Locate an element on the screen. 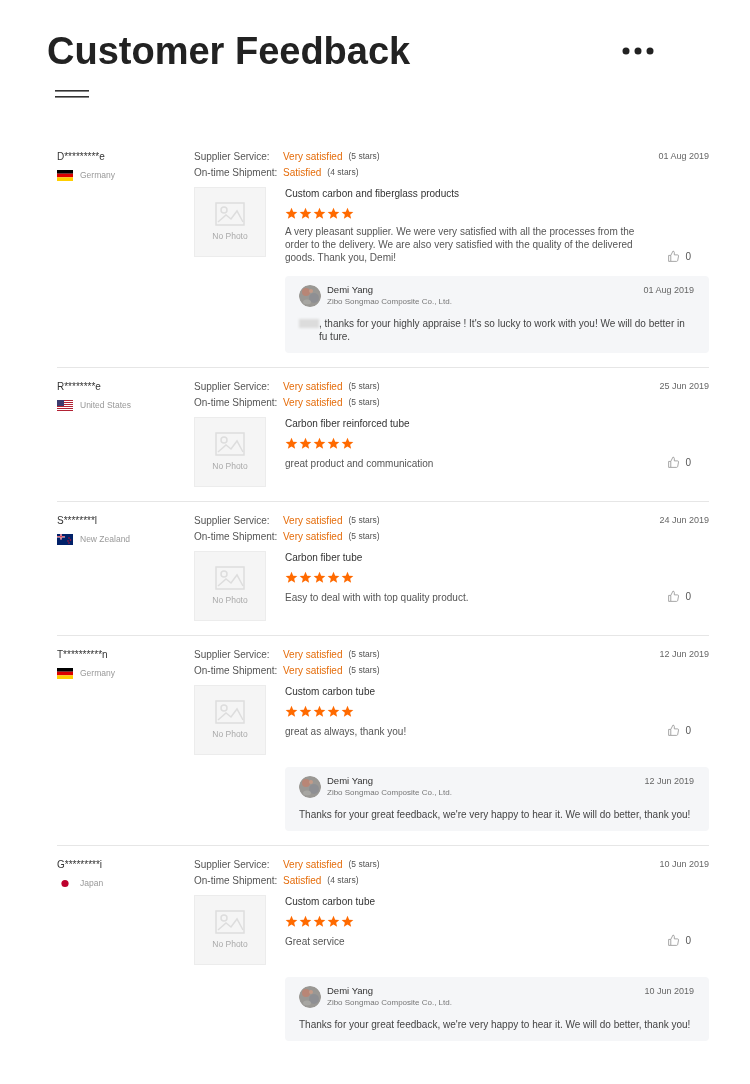 Image resolution: width=750 pixels, height=1084 pixels. product-name: Custom carbon and fiberglass products is located at coordinates (372, 193).